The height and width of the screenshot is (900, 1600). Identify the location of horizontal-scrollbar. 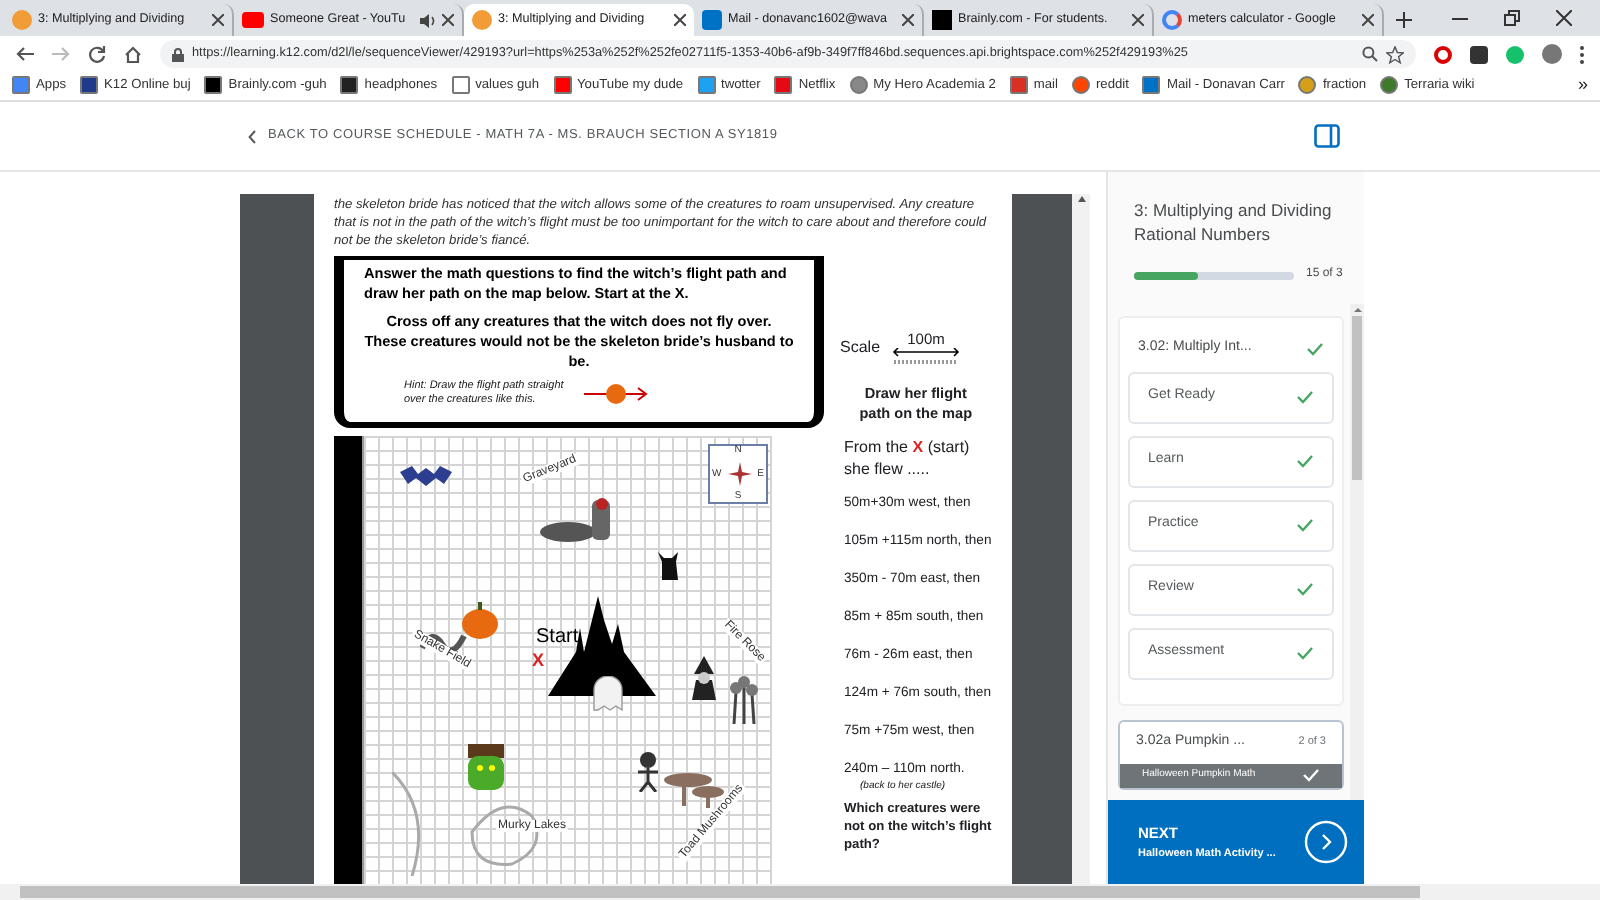
(800, 892).